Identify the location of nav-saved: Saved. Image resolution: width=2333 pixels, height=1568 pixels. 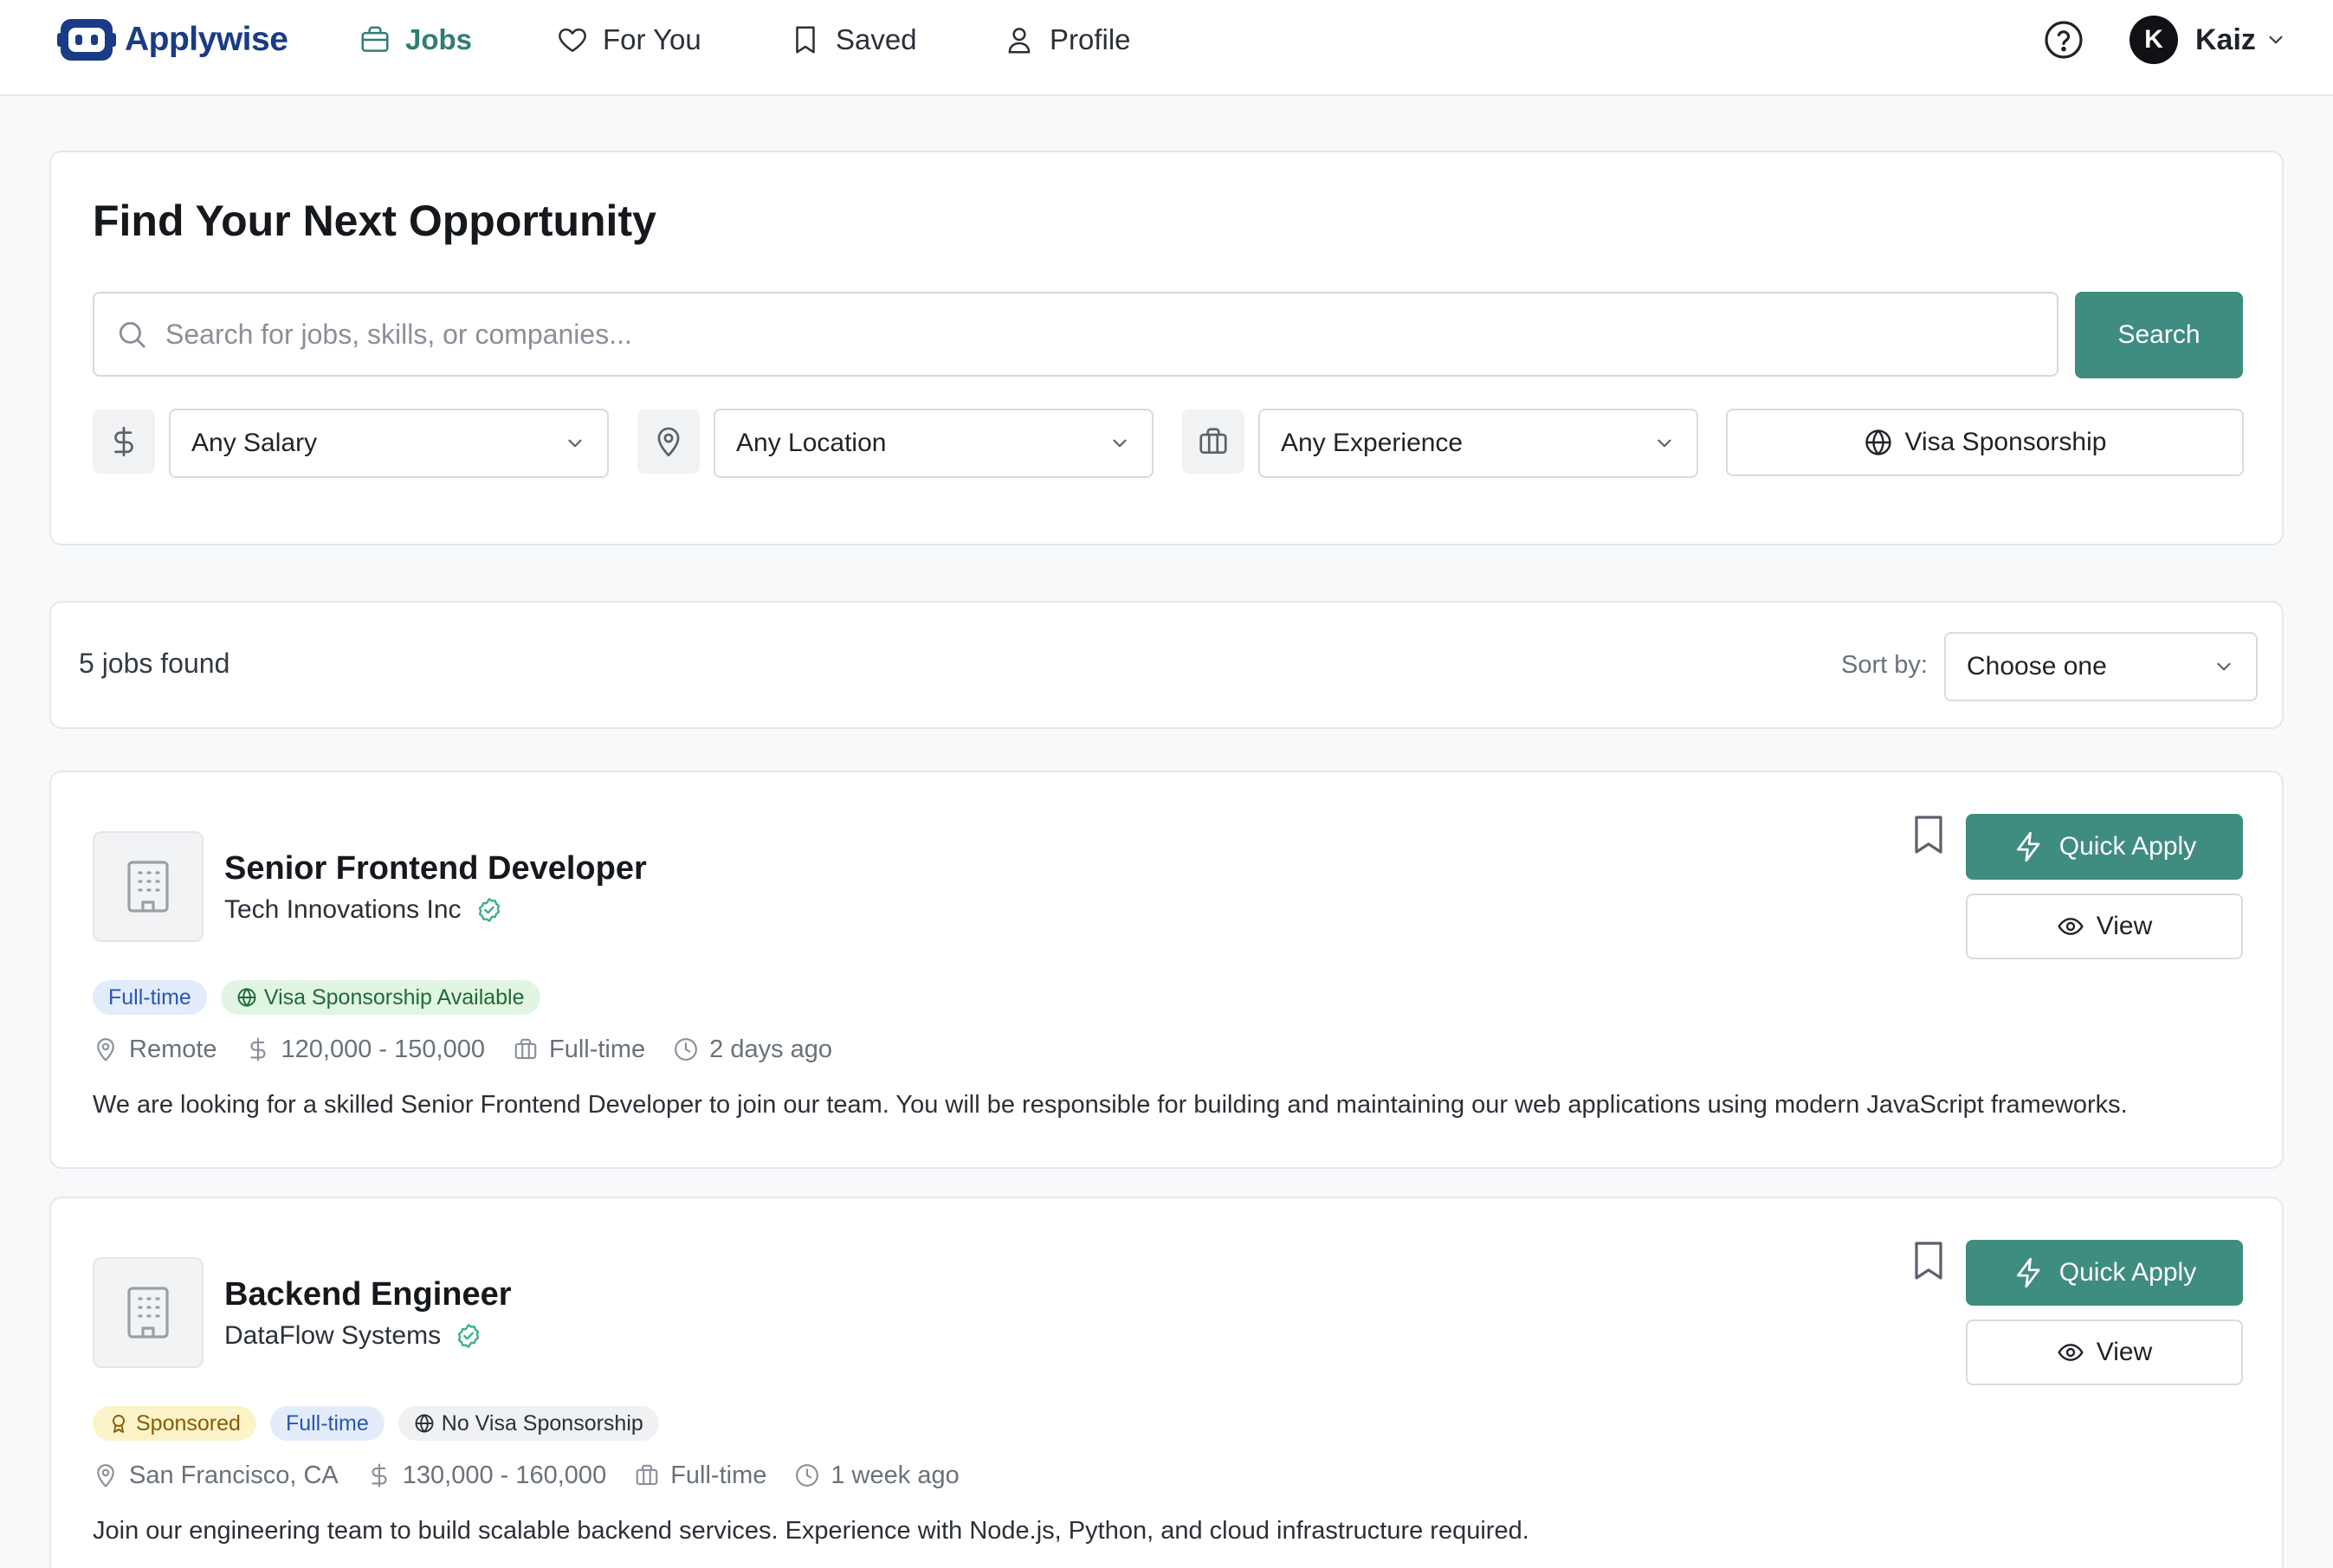
(853, 40).